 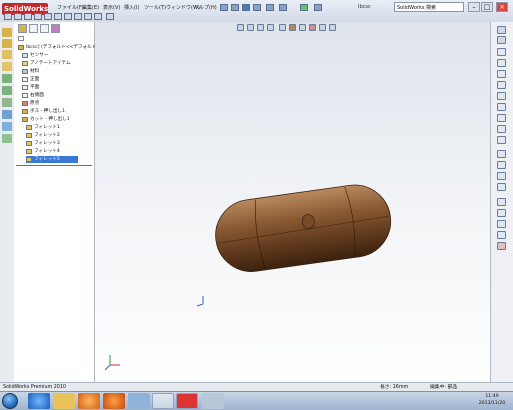 I want to click on point-icon, so click(x=501, y=129).